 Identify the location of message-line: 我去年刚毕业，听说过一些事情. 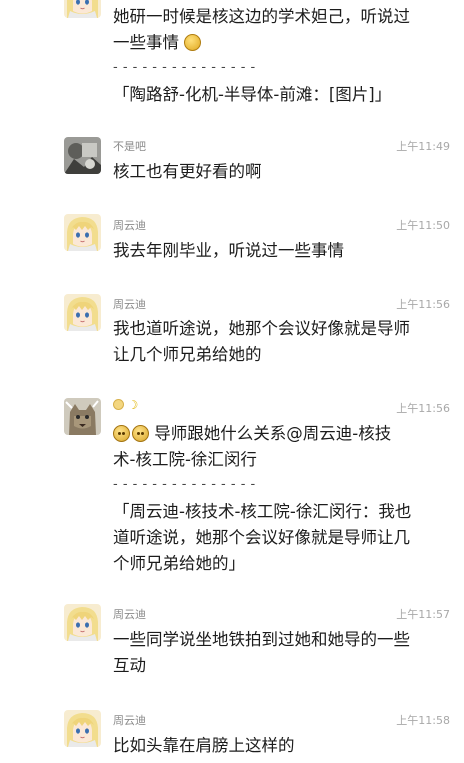
(228, 250).